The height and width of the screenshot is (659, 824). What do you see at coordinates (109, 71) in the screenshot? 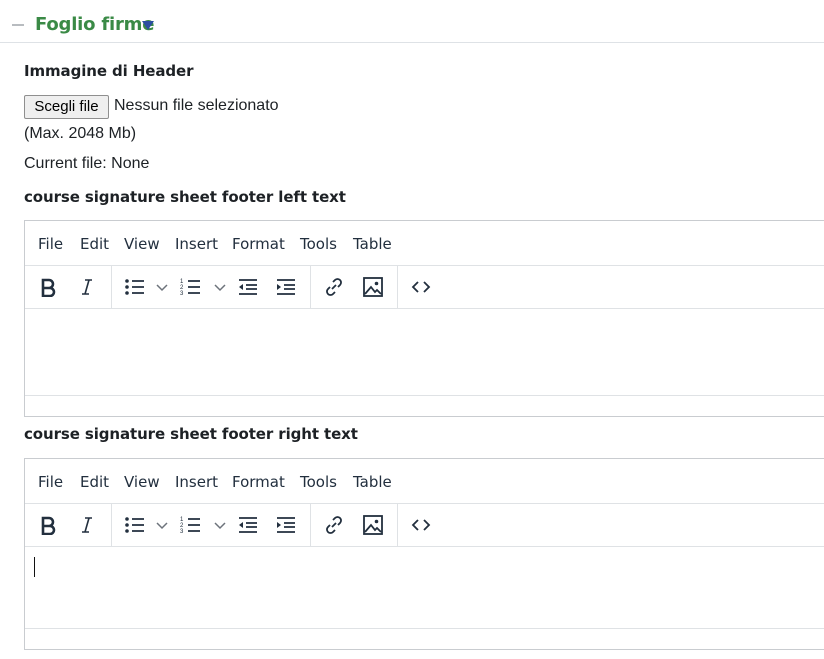
I see `header-image-label: Immagine di Header` at bounding box center [109, 71].